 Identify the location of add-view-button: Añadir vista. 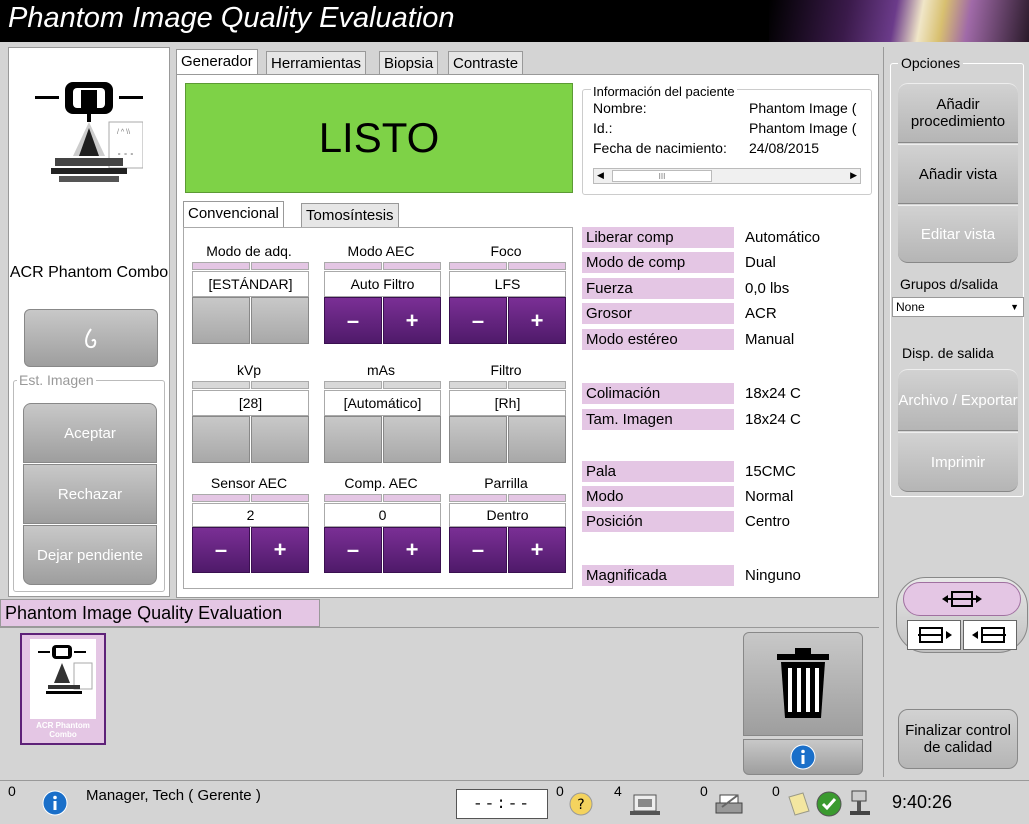
(958, 174).